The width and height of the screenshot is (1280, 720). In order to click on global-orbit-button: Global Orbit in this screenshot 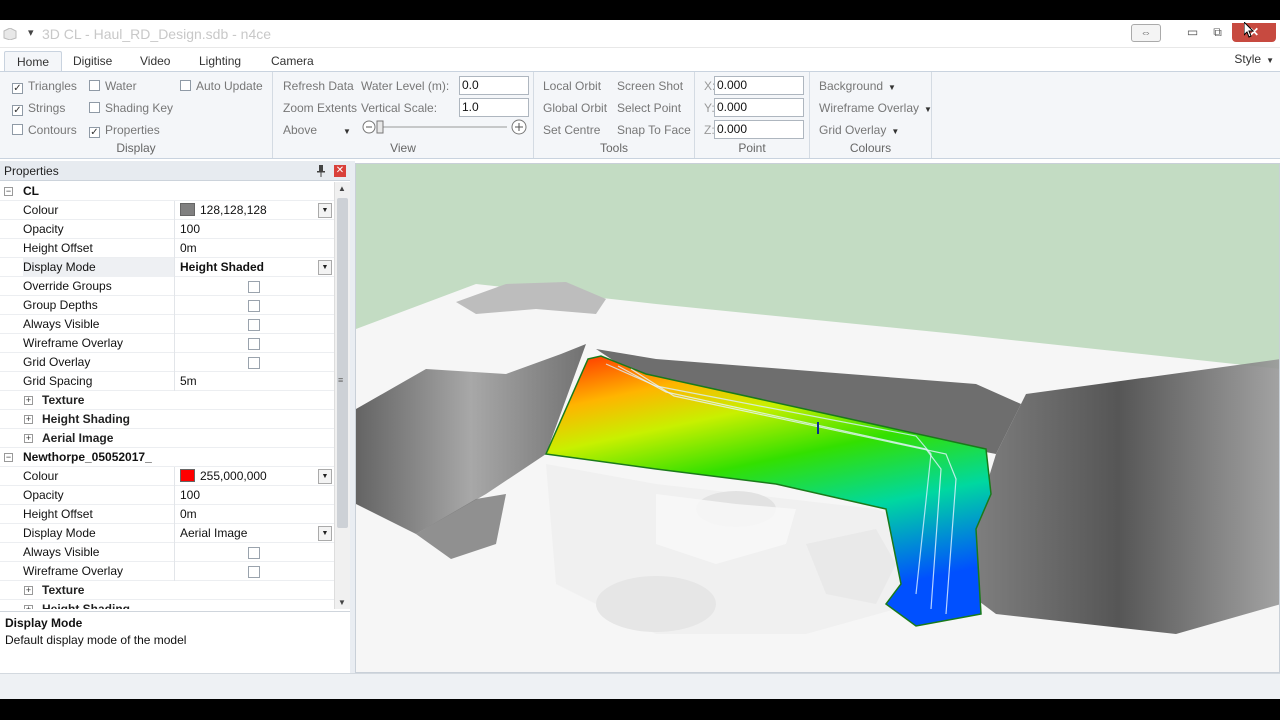, I will do `click(575, 108)`.